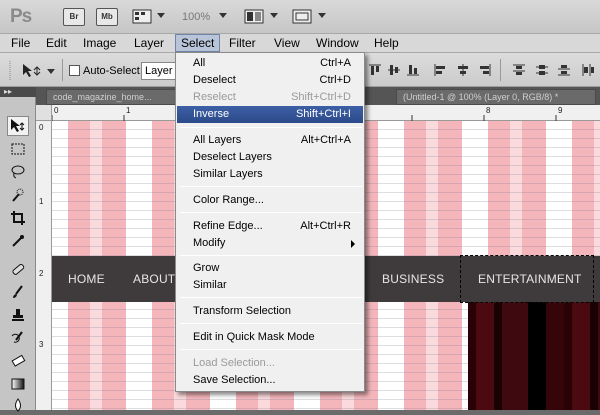  Describe the element at coordinates (287, 43) in the screenshot. I see `menu-view: View` at that location.